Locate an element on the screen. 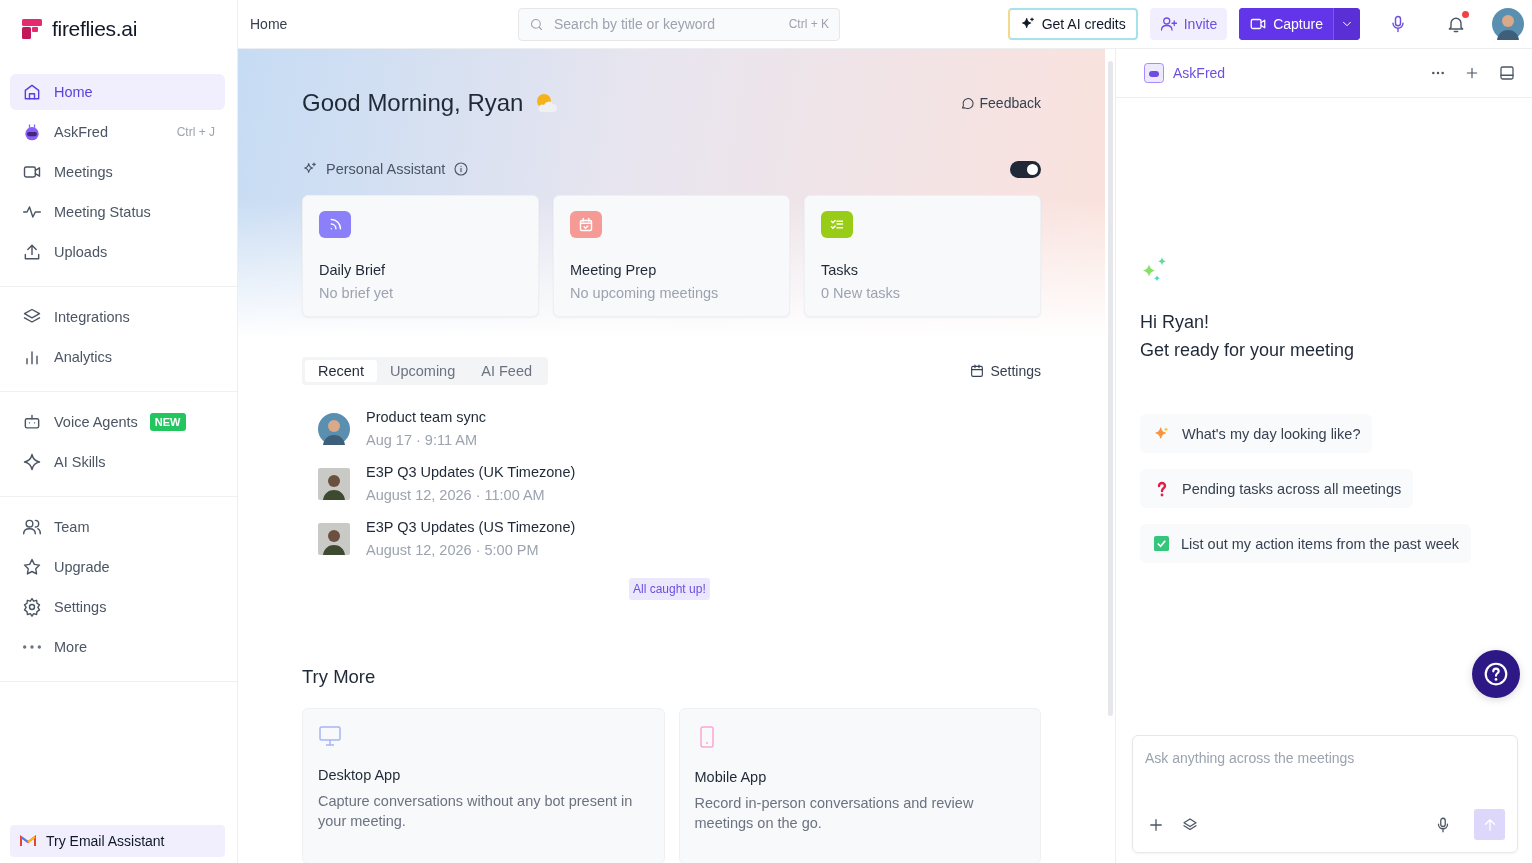 The width and height of the screenshot is (1532, 863). invite-button: Invite is located at coordinates (1188, 24).